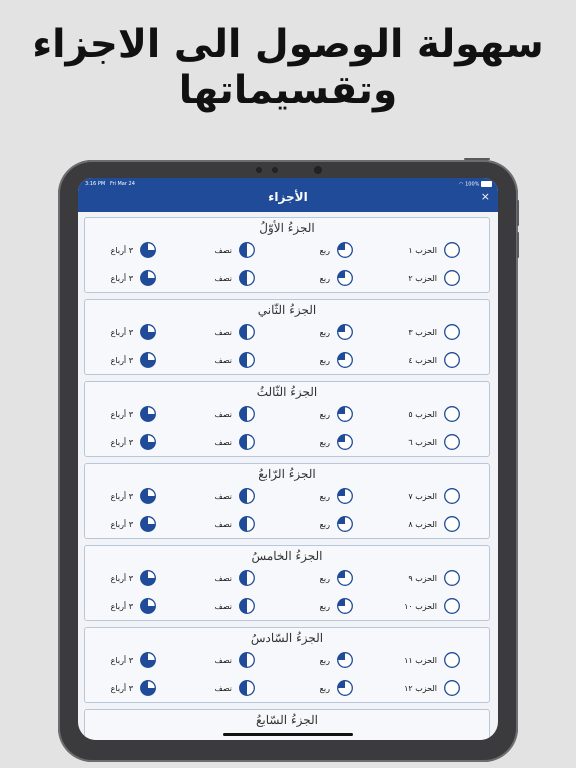 This screenshot has width=576, height=768. I want to click on status-battery: ◠ 100%, so click(475, 184).